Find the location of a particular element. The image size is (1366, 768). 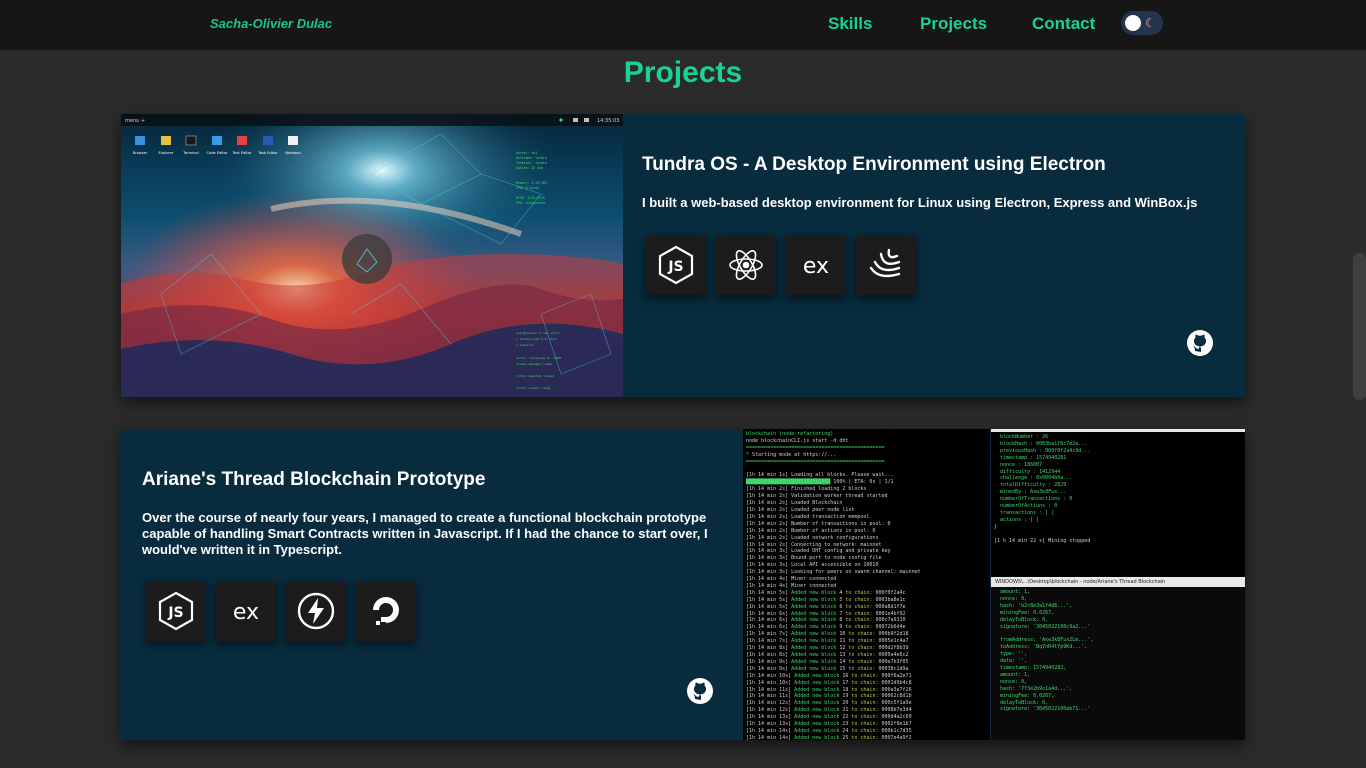

desktop-icon-label: Task Editor is located at coordinates (267, 153).